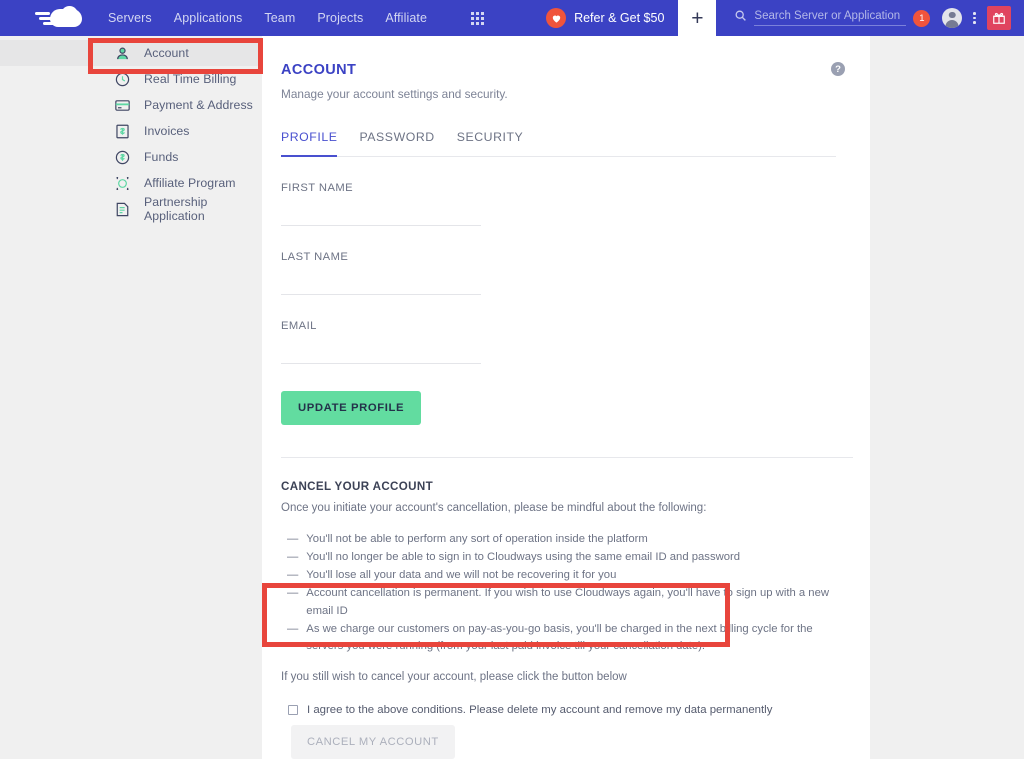 The height and width of the screenshot is (759, 1024). Describe the element at coordinates (208, 18) in the screenshot. I see `nav-item-applications: Applications` at that location.